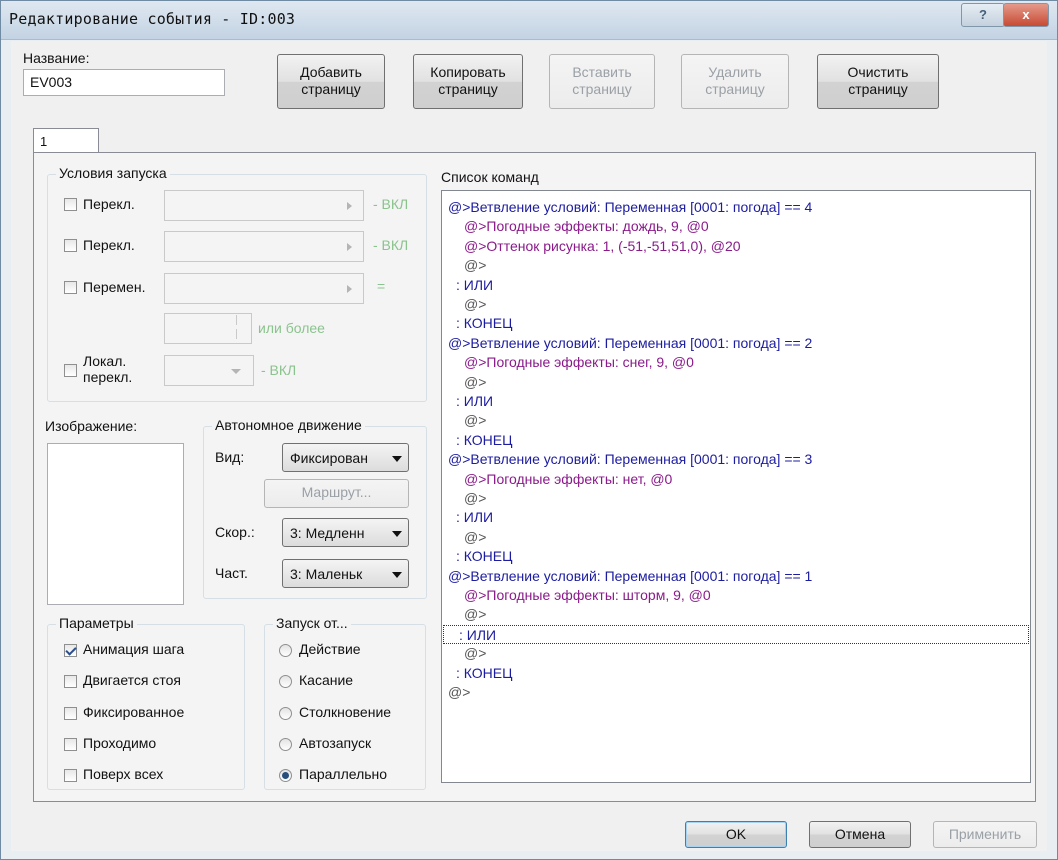 This screenshot has height=860, width=1058. I want to click on variable-checkbox, so click(70, 287).